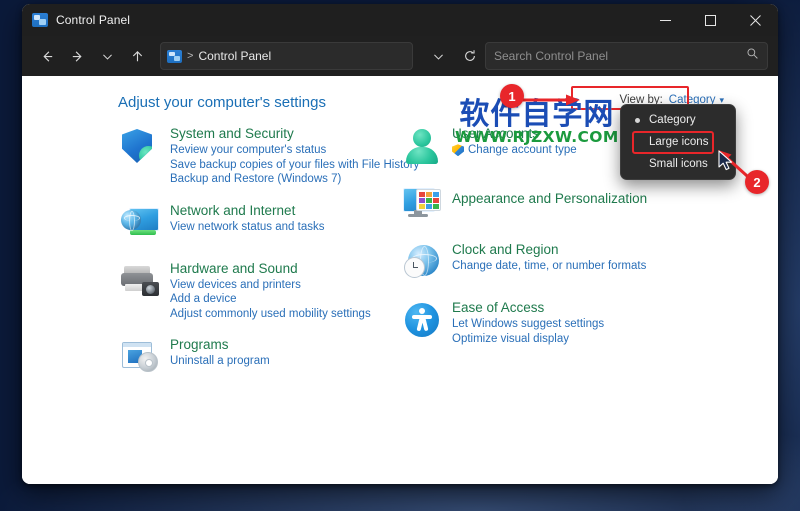 This screenshot has height=511, width=800. I want to click on recent-locations-button, so click(107, 56).